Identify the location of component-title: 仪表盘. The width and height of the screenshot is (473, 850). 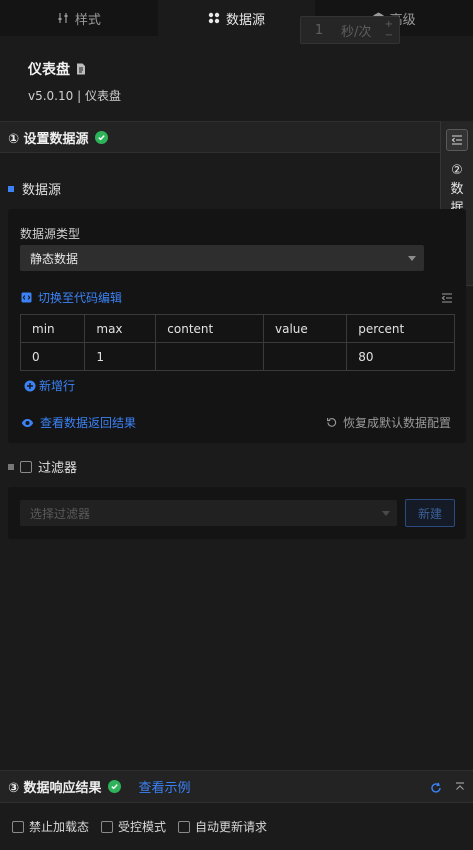
(57, 69).